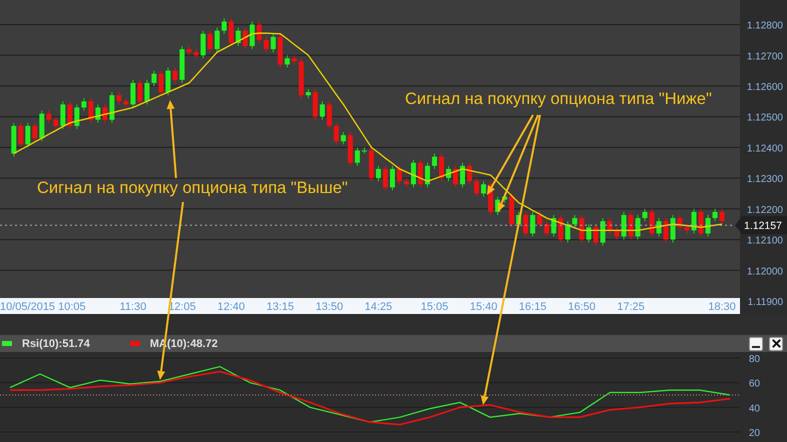 This screenshot has width=787, height=442. I want to click on time-label: 12:40, so click(231, 307).